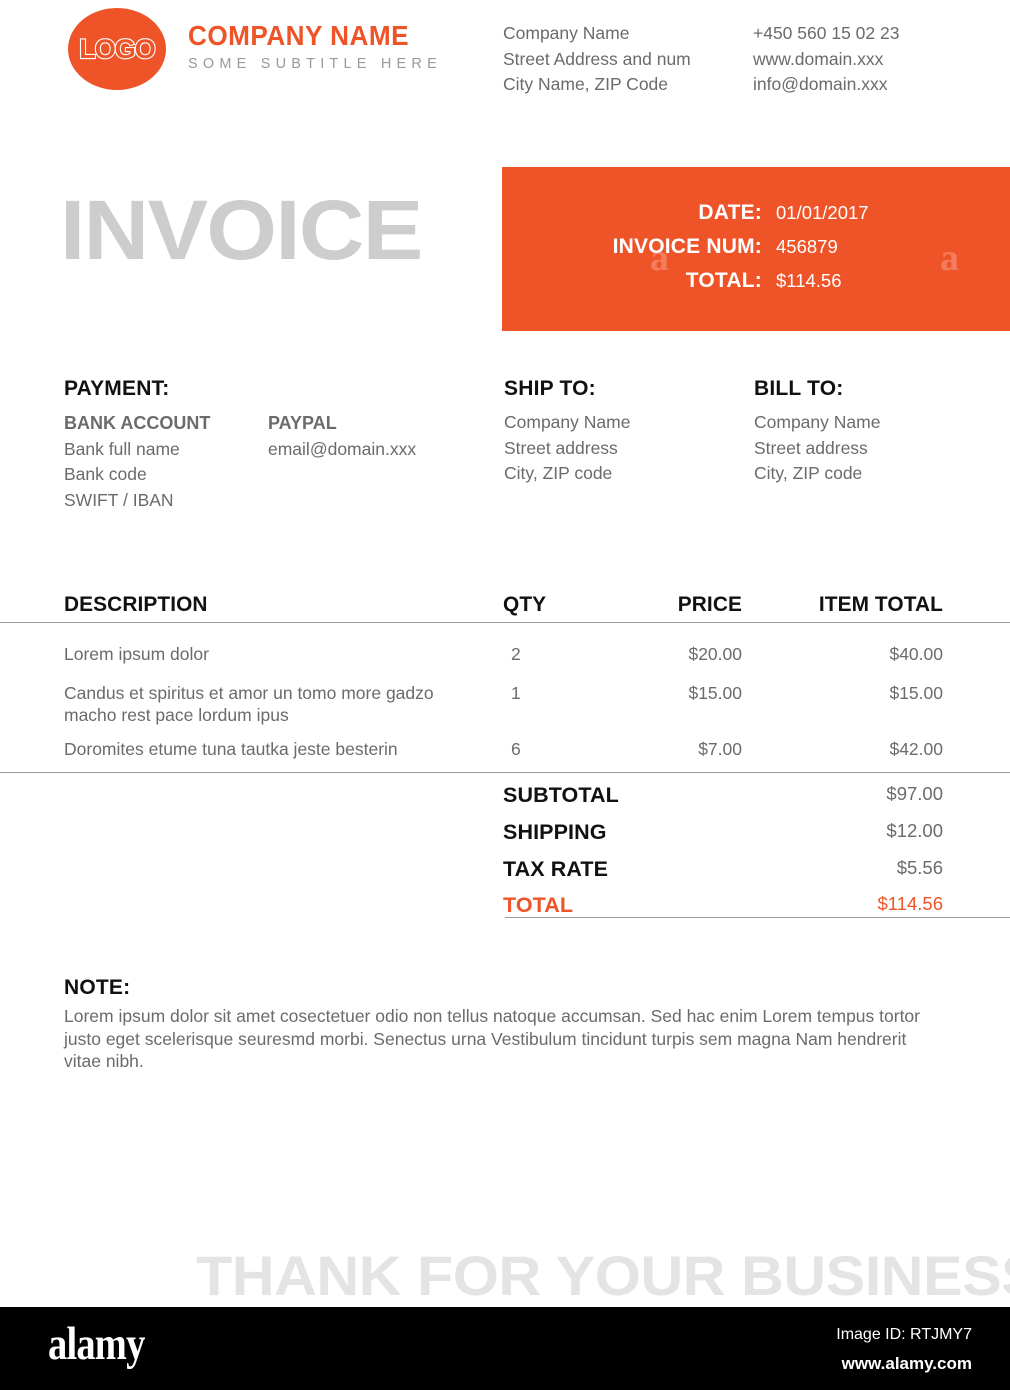 The height and width of the screenshot is (1390, 1010). I want to click on row-qty: 2, so click(516, 654).